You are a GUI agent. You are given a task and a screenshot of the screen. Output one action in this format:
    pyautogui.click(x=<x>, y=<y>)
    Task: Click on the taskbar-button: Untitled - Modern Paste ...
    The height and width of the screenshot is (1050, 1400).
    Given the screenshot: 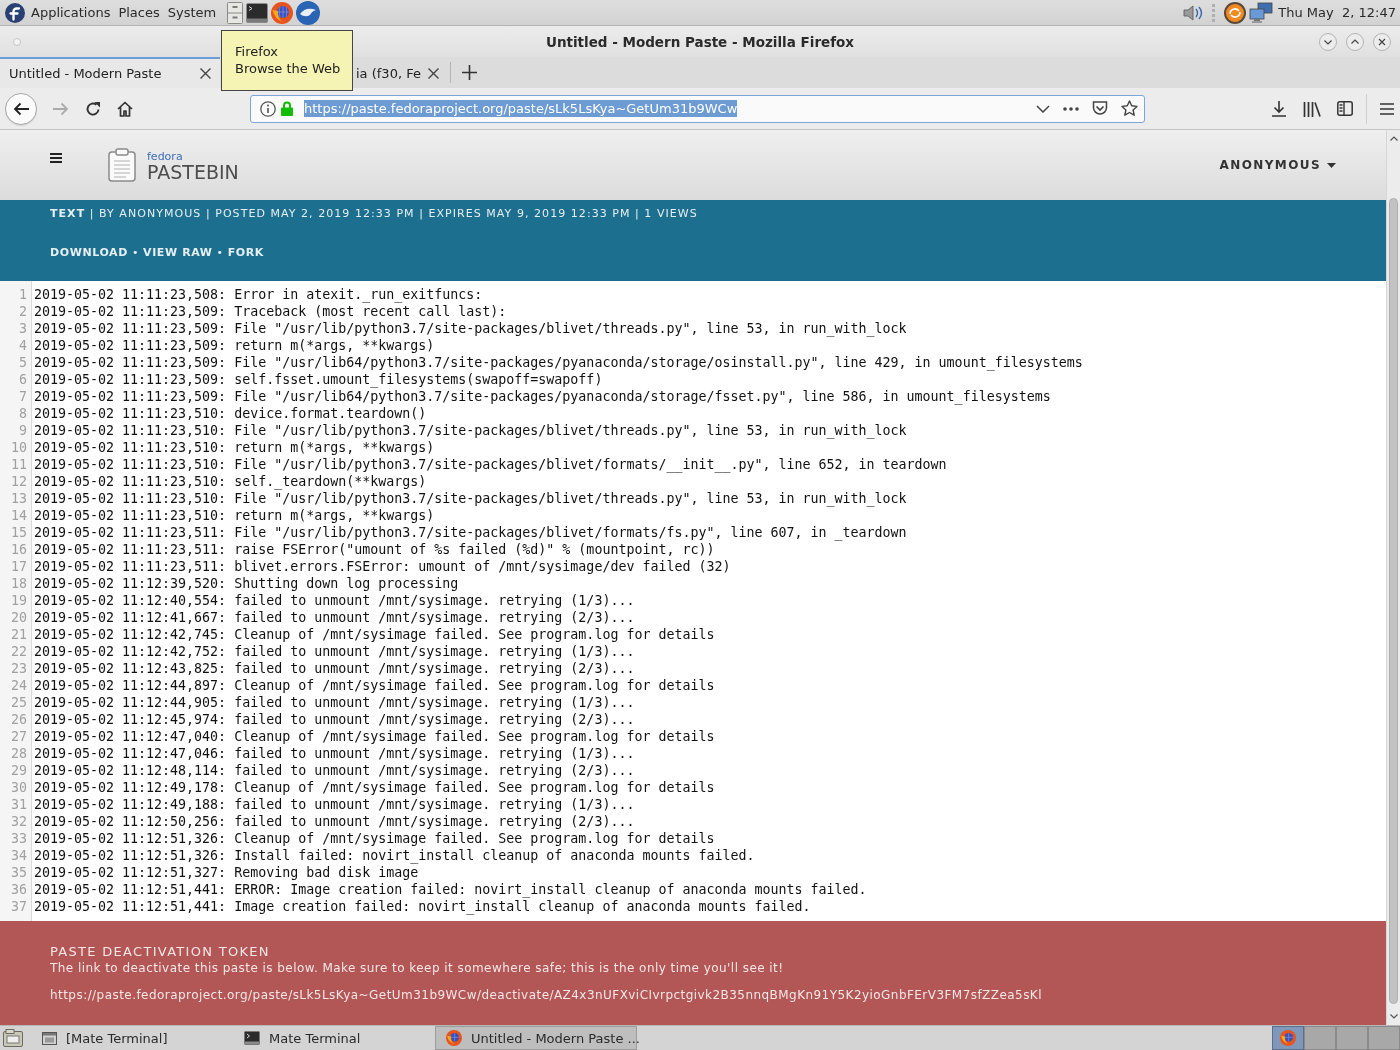 What is the action you would take?
    pyautogui.click(x=536, y=1038)
    